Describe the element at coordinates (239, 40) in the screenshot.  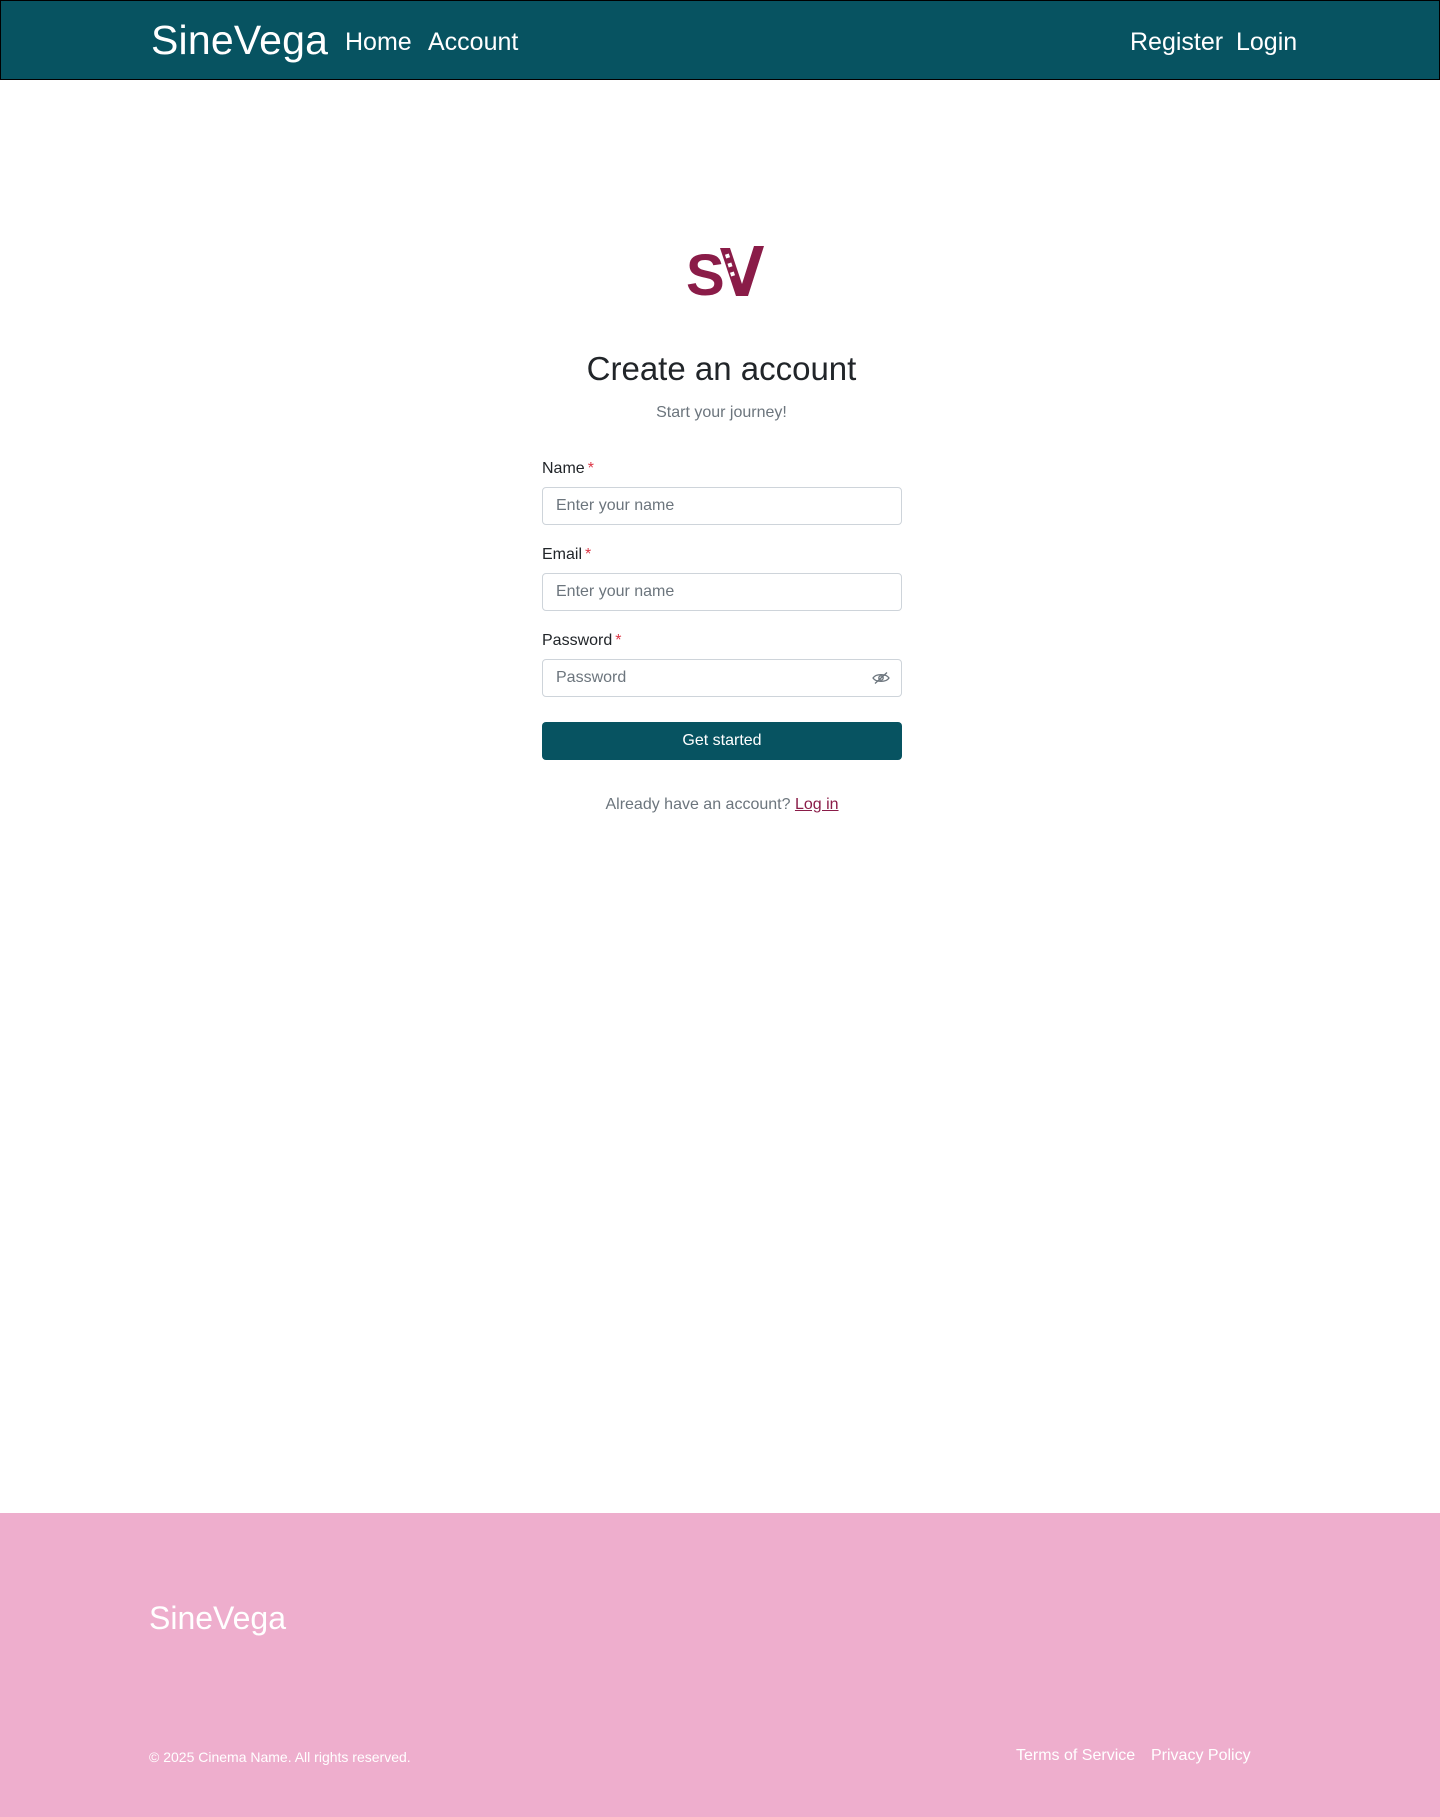
I see `brand-logo-link: SineVega` at that location.